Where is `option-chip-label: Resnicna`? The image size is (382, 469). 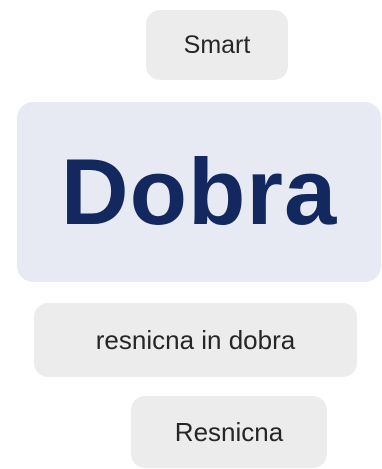
option-chip-label: Resnicna is located at coordinates (229, 431).